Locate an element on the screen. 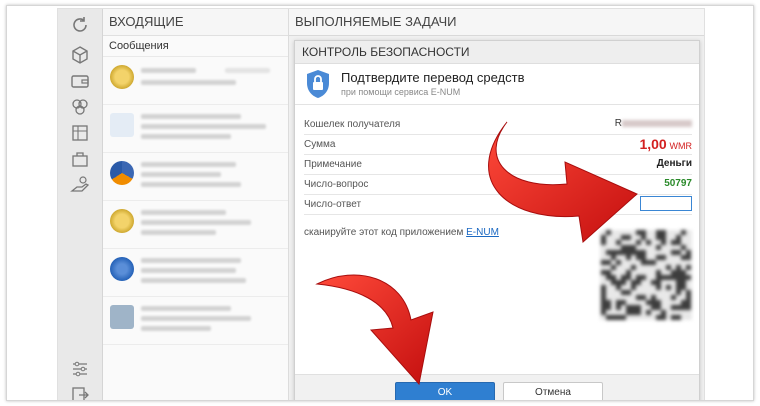 The image size is (760, 406). cancel-button: Отмена is located at coordinates (553, 391).